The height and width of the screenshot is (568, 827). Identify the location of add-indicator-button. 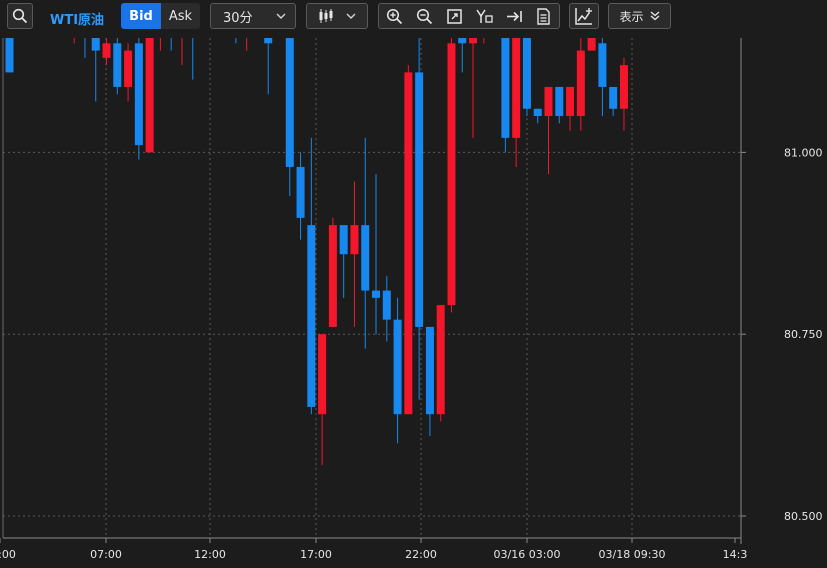
(584, 16).